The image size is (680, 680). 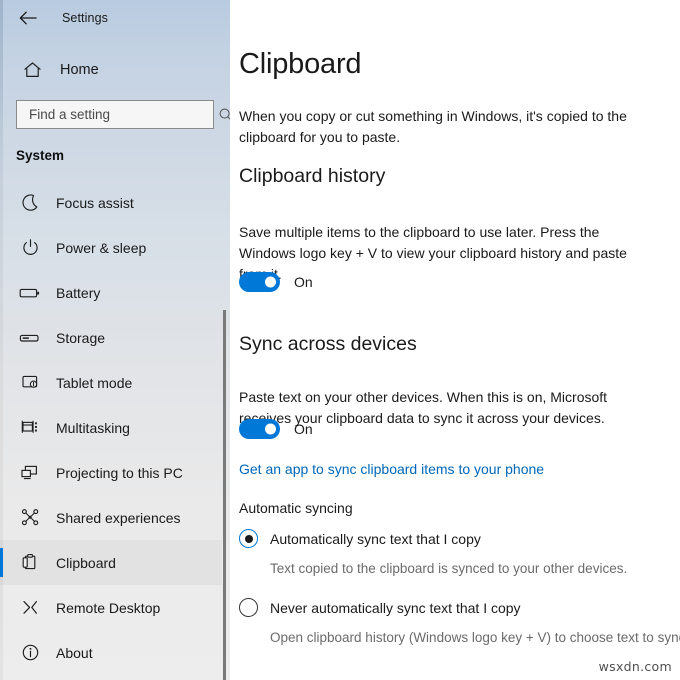 What do you see at coordinates (79, 70) in the screenshot?
I see `home-label: Home` at bounding box center [79, 70].